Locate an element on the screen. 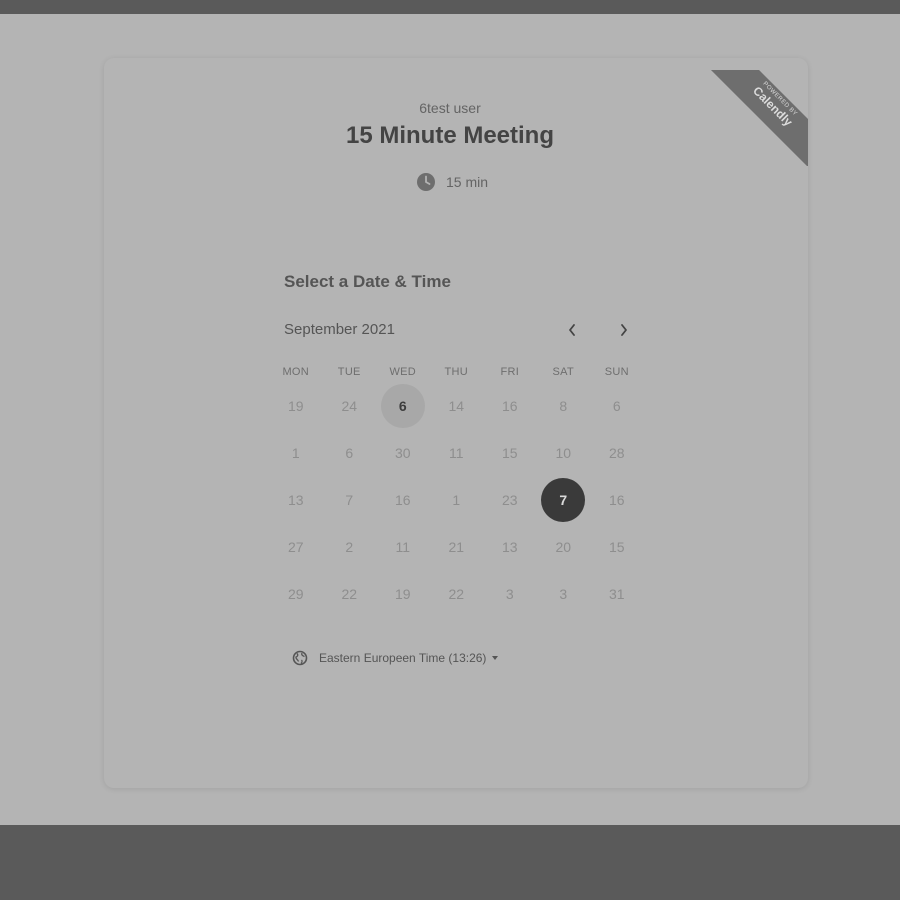  calendar-day-number: 23 is located at coordinates (509, 499).